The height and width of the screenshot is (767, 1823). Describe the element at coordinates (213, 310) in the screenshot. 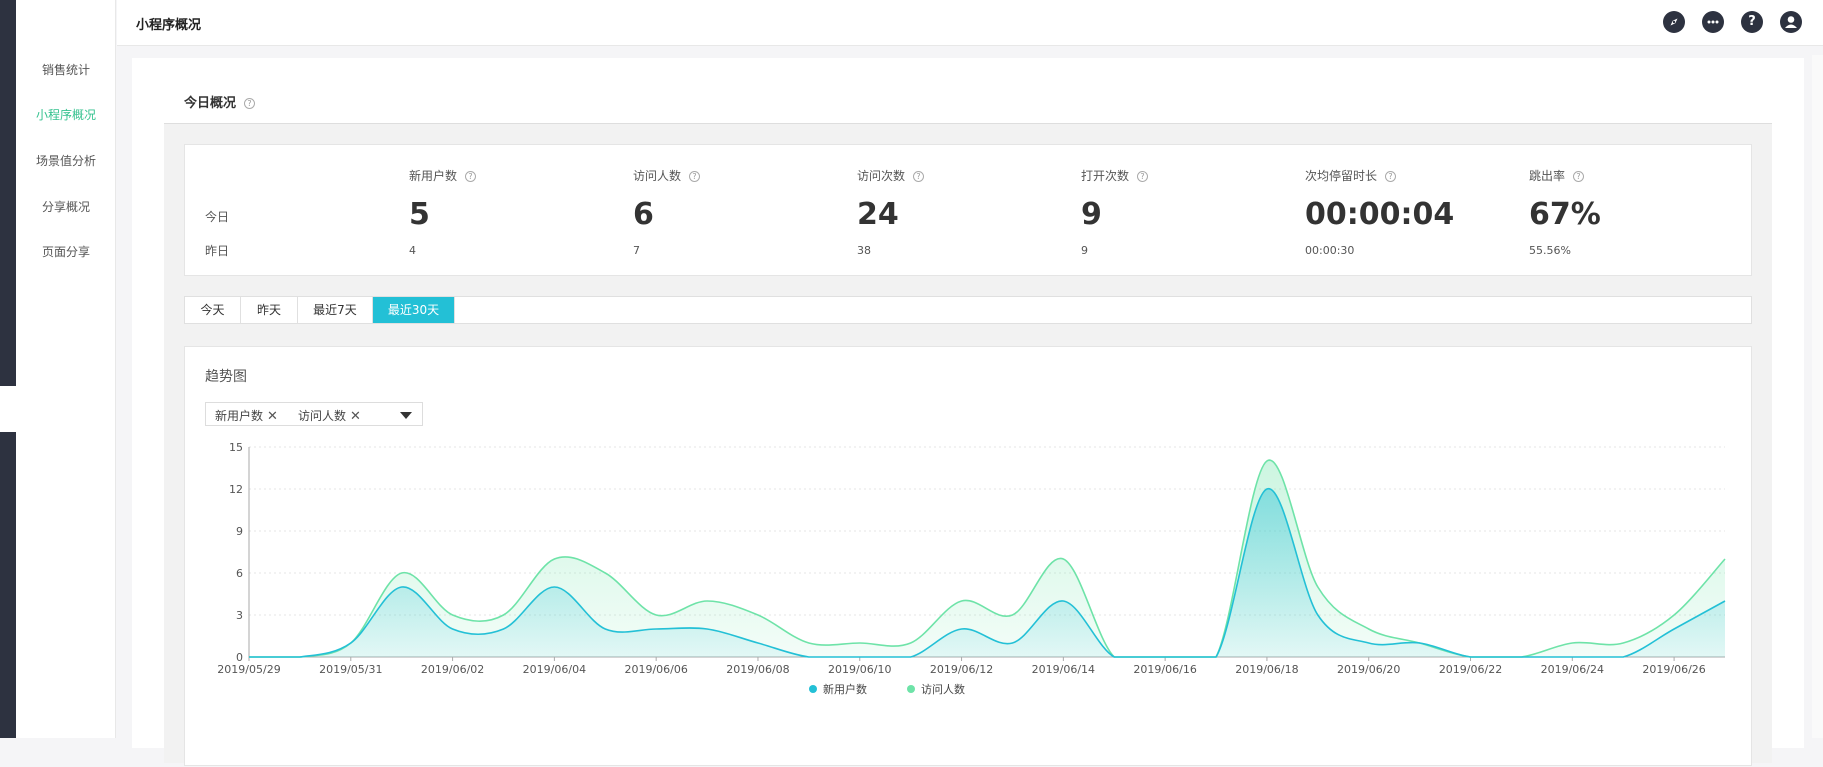

I see `tab-today: 今天` at that location.